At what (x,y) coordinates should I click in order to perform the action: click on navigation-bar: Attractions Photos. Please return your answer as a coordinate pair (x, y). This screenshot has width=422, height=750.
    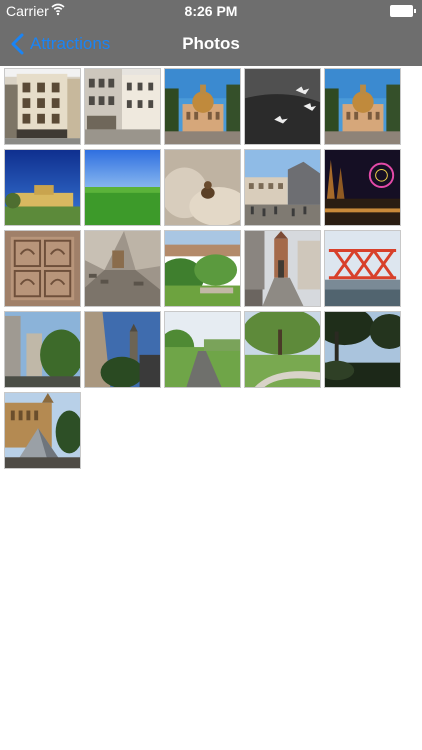
    Looking at the image, I should click on (211, 44).